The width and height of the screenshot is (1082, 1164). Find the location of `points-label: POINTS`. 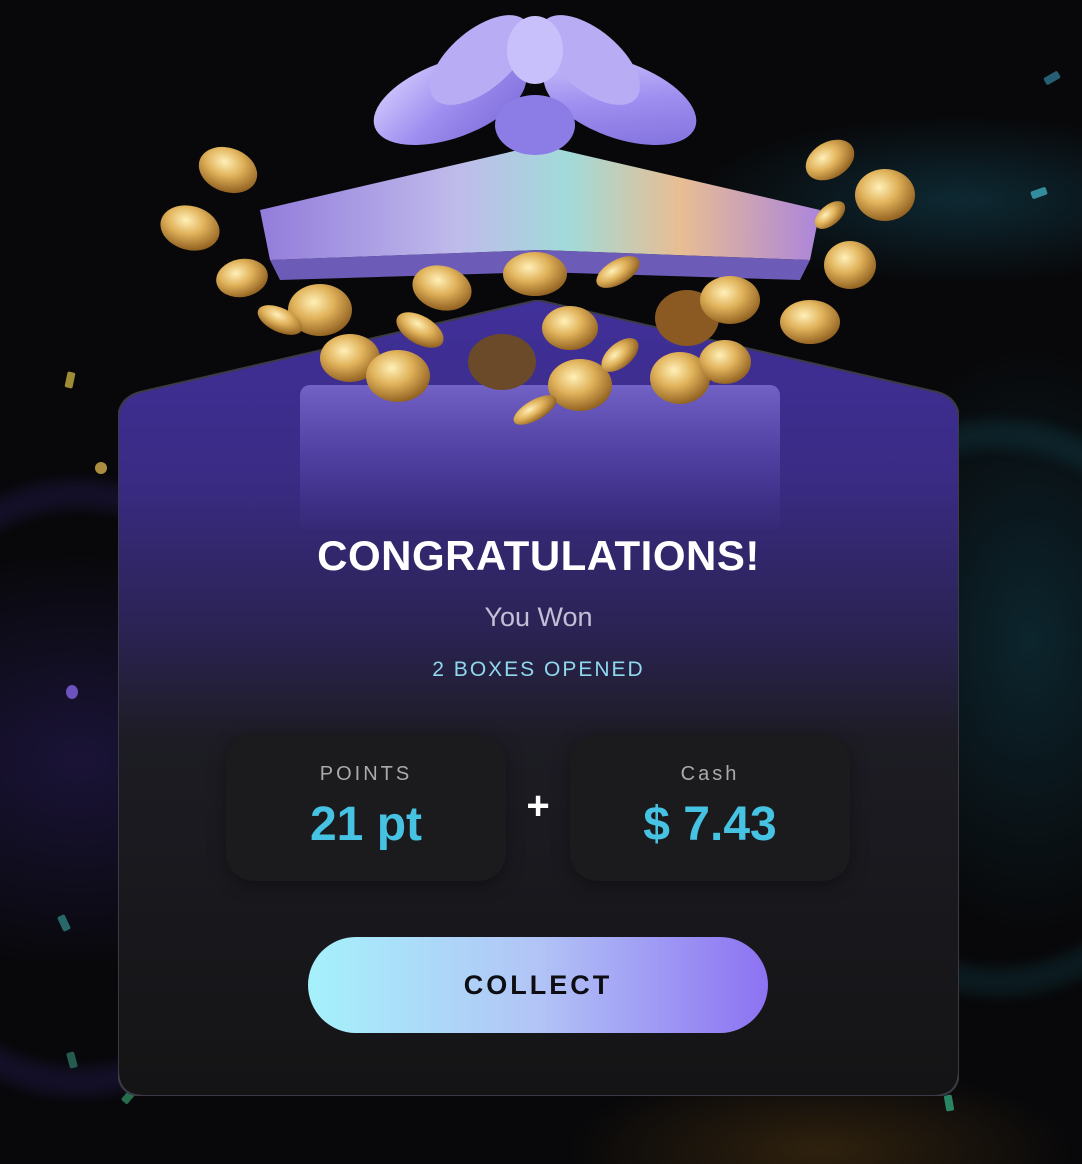

points-label: POINTS is located at coordinates (366, 774).